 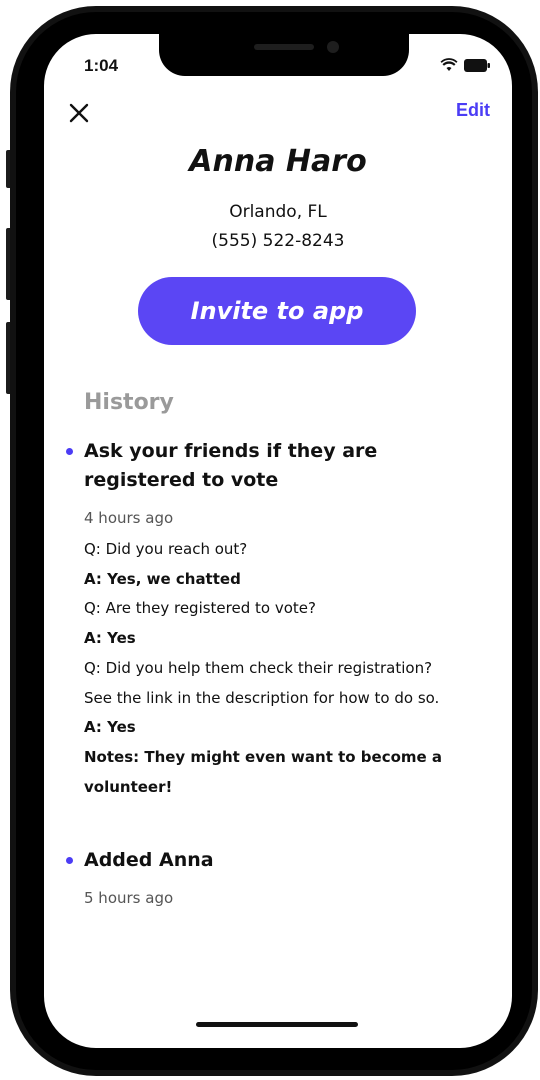 I want to click on history-entry-time: 5 hours ago, so click(x=129, y=898).